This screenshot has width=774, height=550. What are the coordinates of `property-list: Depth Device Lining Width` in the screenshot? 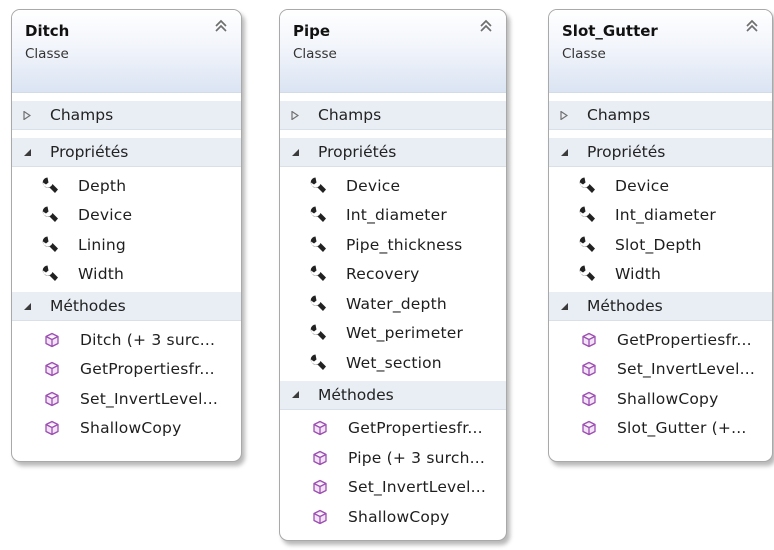 It's located at (126, 229).